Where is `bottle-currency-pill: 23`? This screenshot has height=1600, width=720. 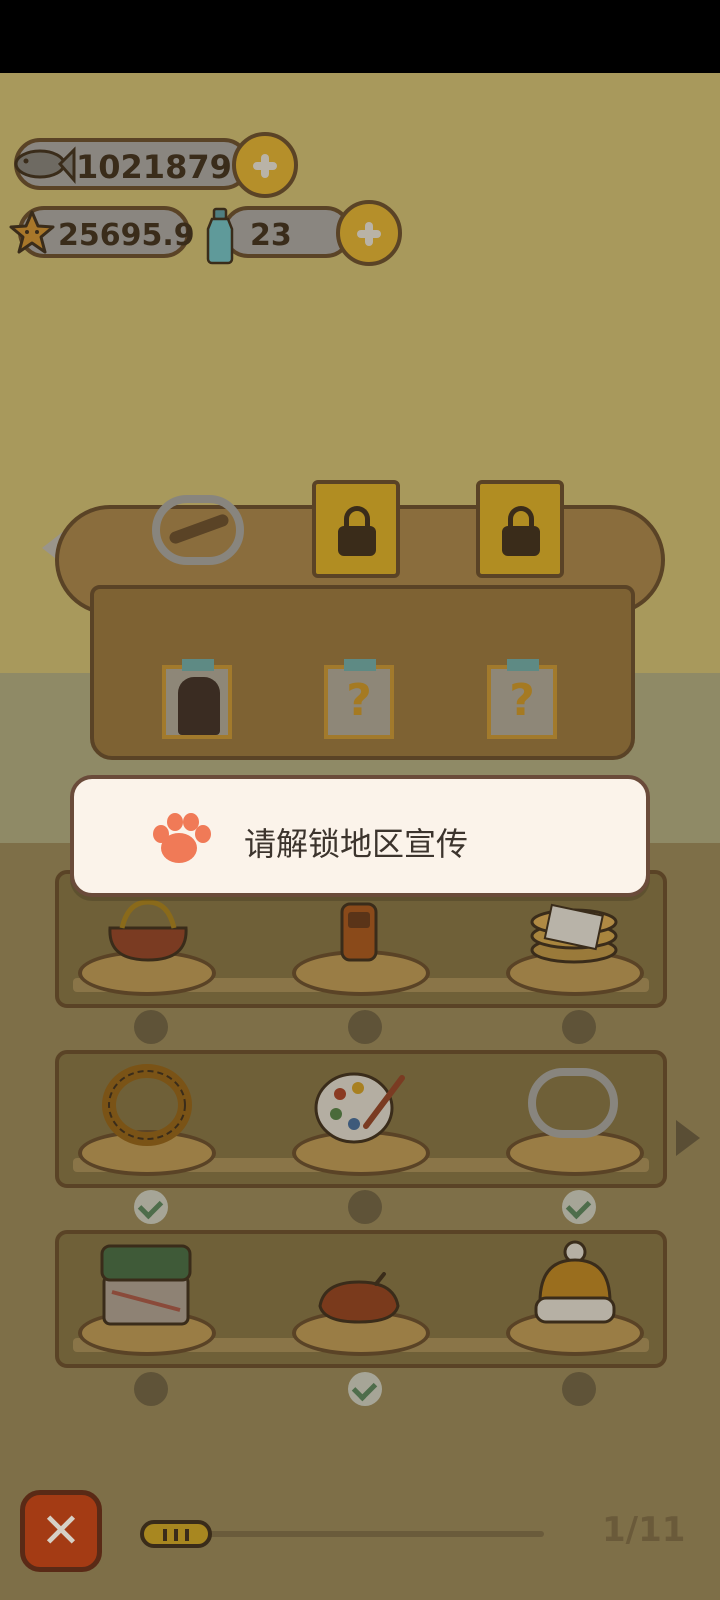
bottle-currency-pill: 23 is located at coordinates (287, 232).